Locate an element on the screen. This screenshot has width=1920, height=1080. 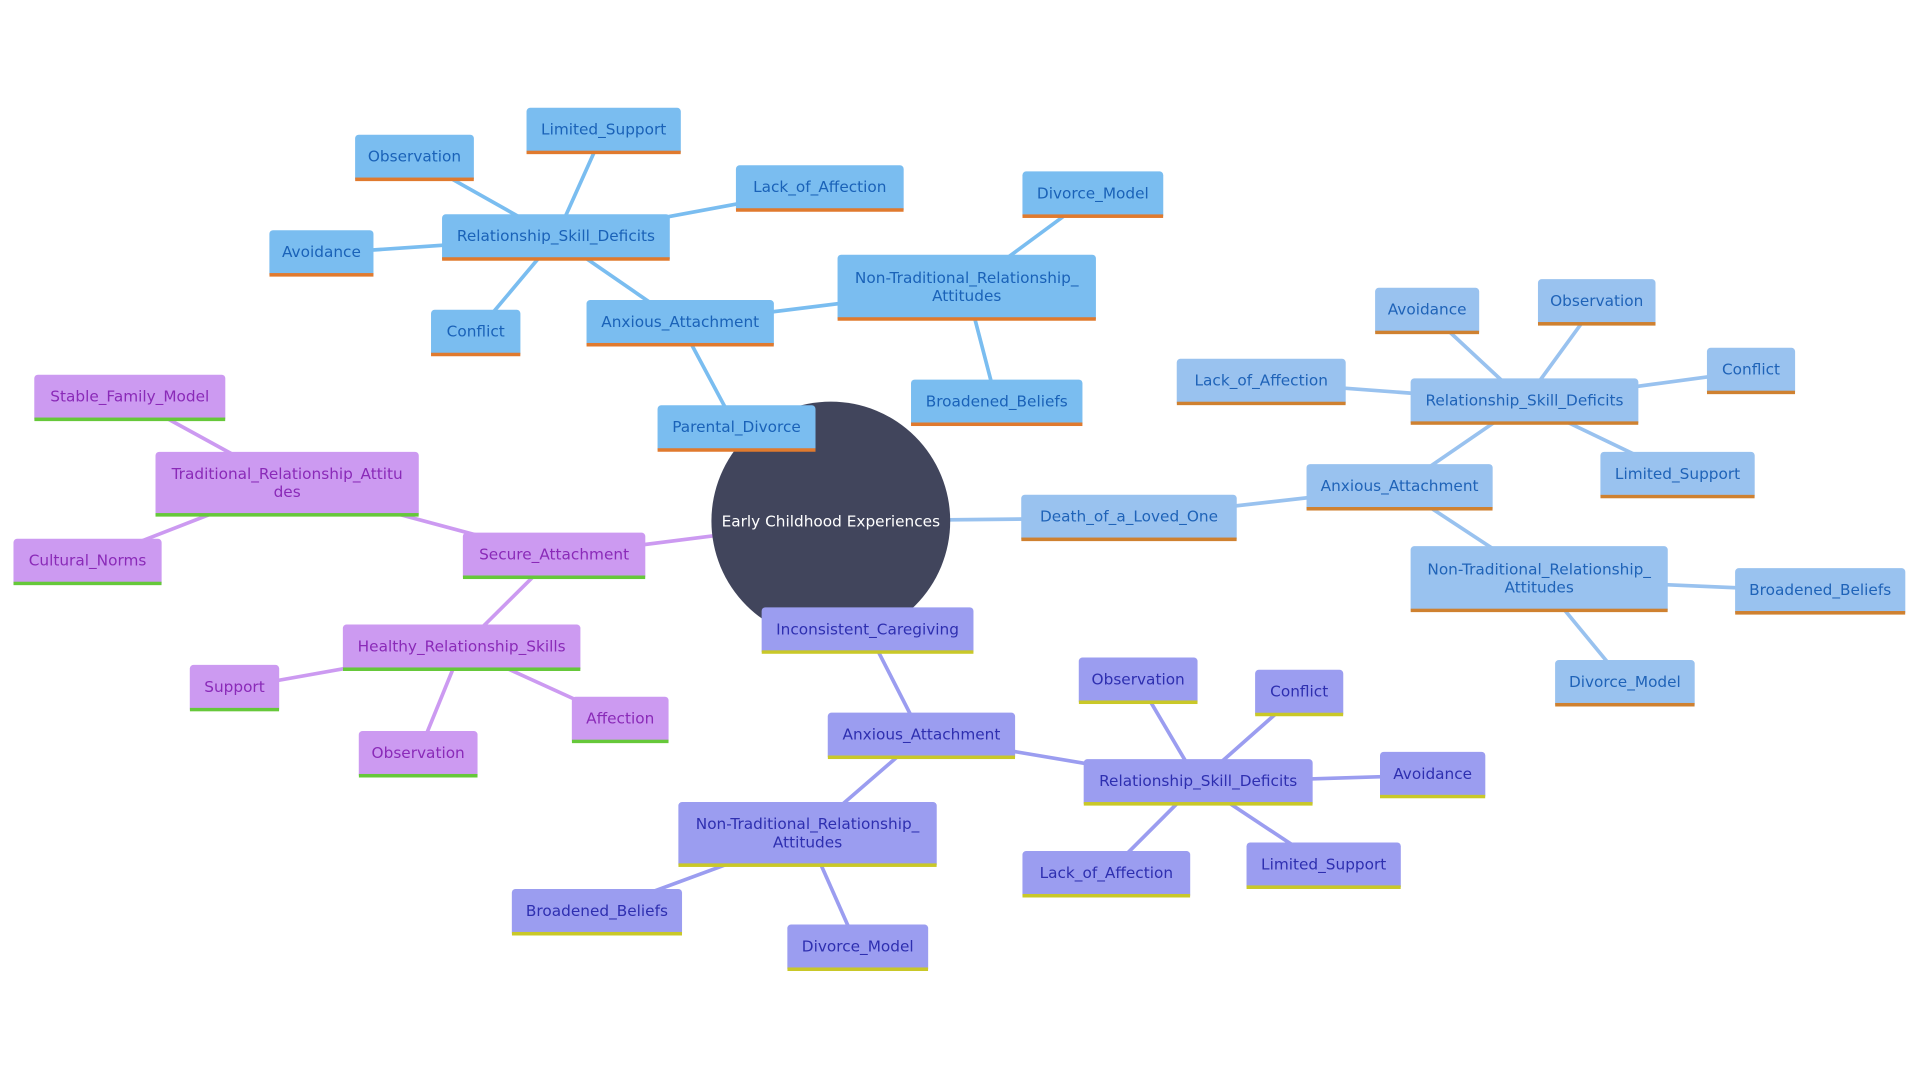
node-traditional-attitudes: Traditional_Relationship_Attitu des is located at coordinates (287, 484).